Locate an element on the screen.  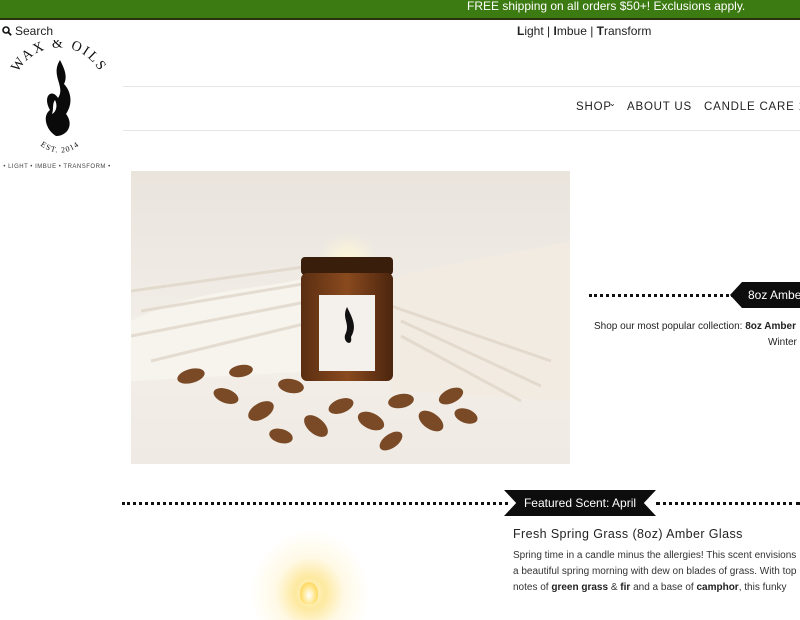
logo-tagline: • LIGHT • IMBUE • TRANSFORM • is located at coordinates (56, 167).